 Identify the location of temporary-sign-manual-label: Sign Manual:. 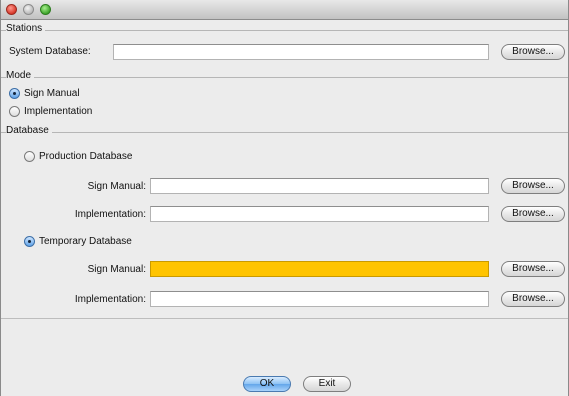
(116, 269).